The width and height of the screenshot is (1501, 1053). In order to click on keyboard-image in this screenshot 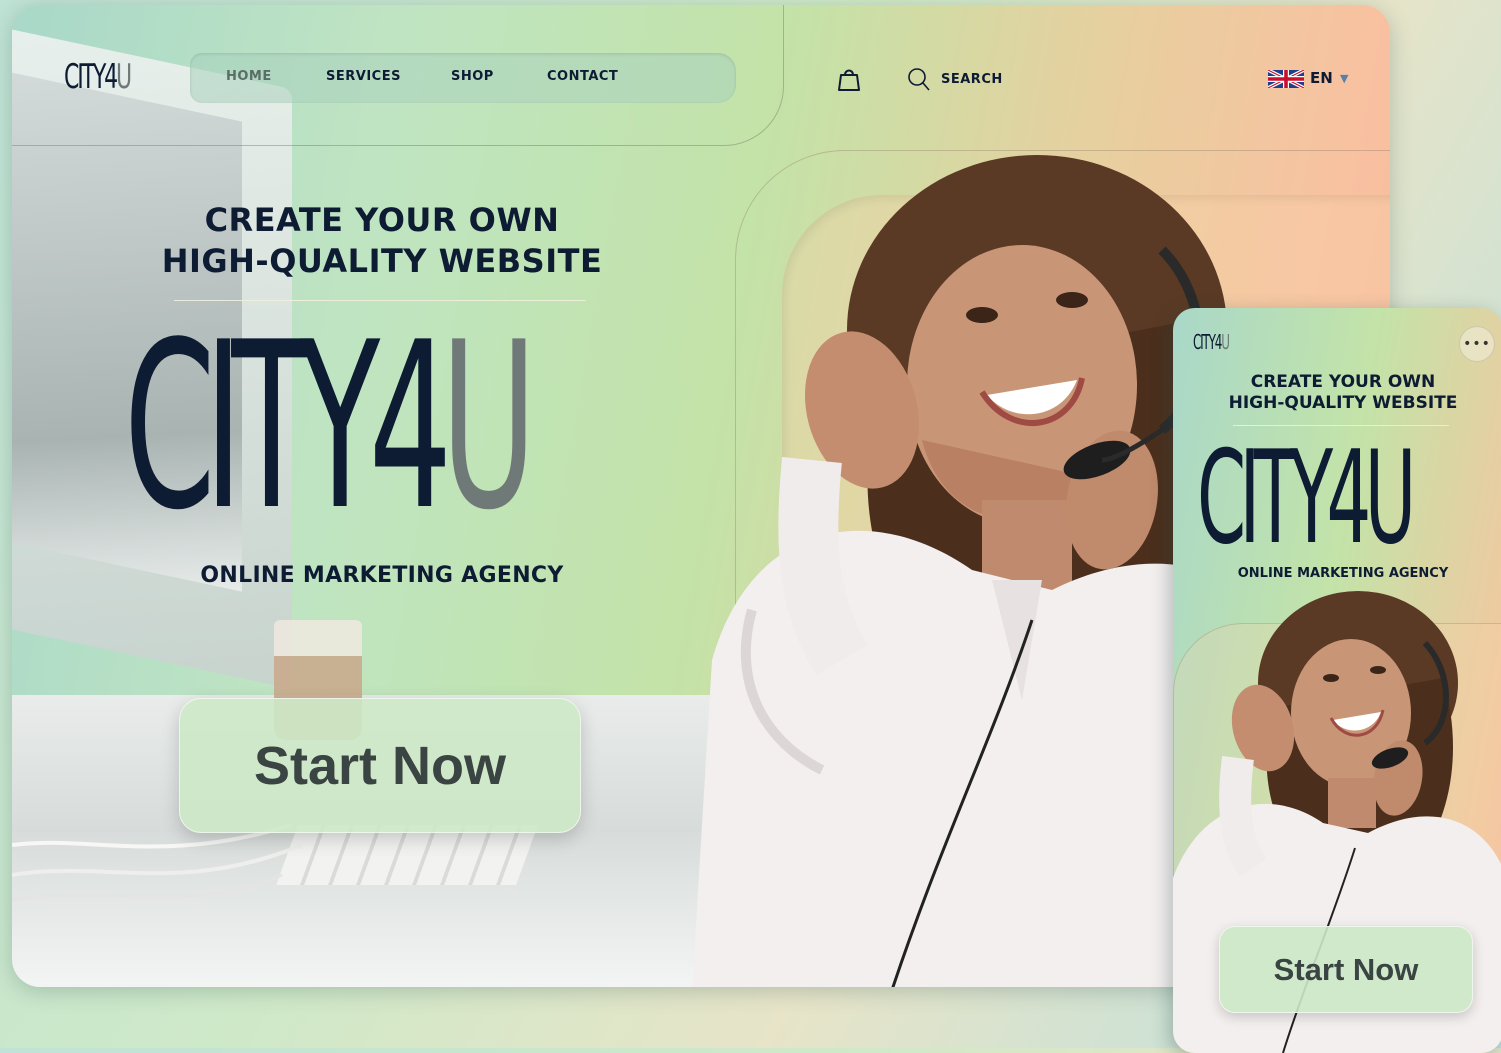, I will do `click(407, 855)`.